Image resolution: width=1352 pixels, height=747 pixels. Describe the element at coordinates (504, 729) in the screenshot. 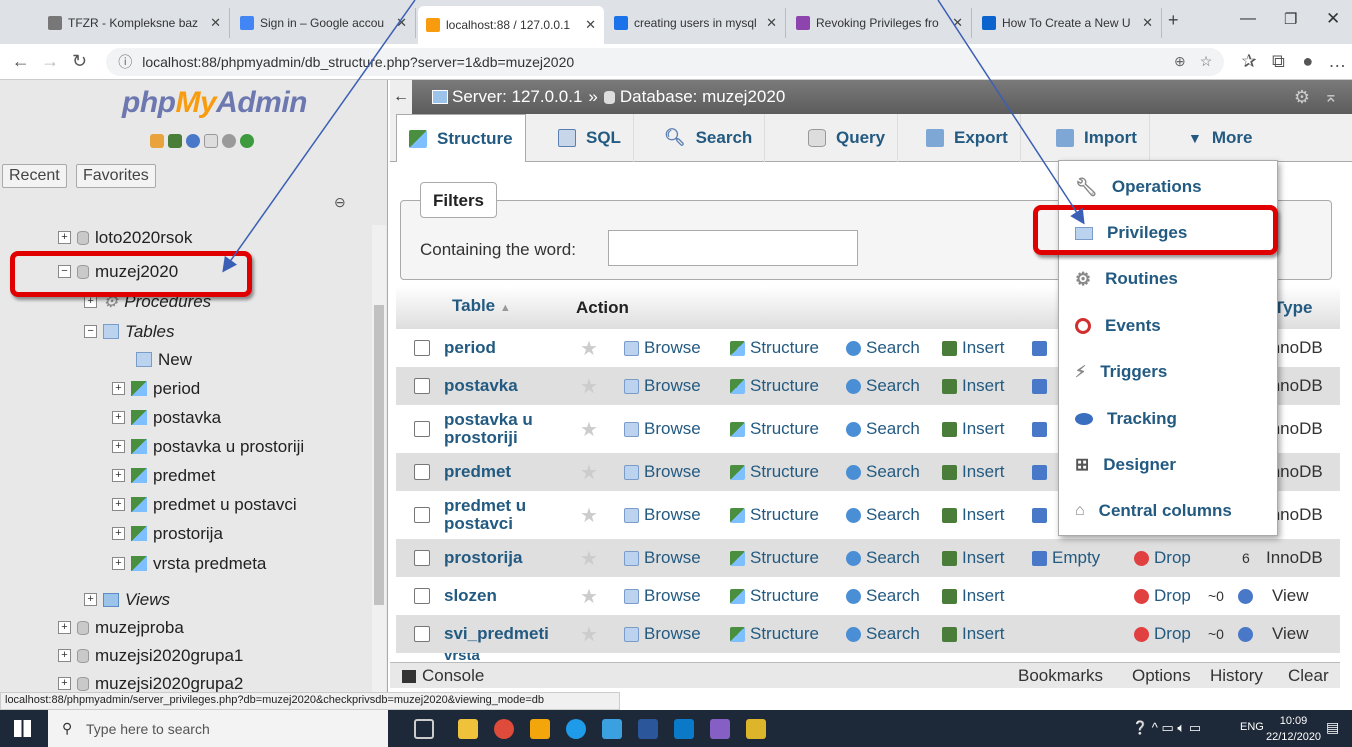

I see `chrome-icon` at that location.